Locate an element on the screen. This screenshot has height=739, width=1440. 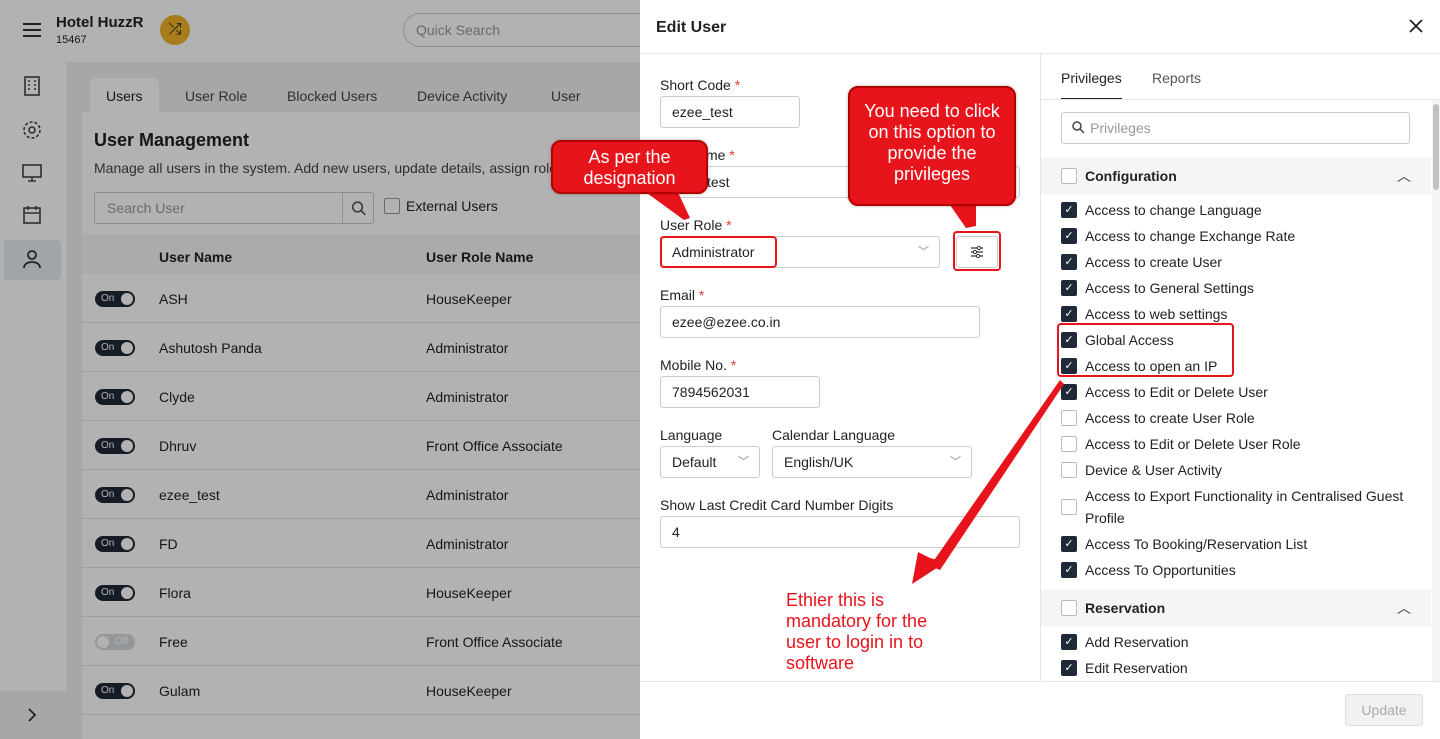
privilege-label: Access to change Language is located at coordinates (1173, 210).